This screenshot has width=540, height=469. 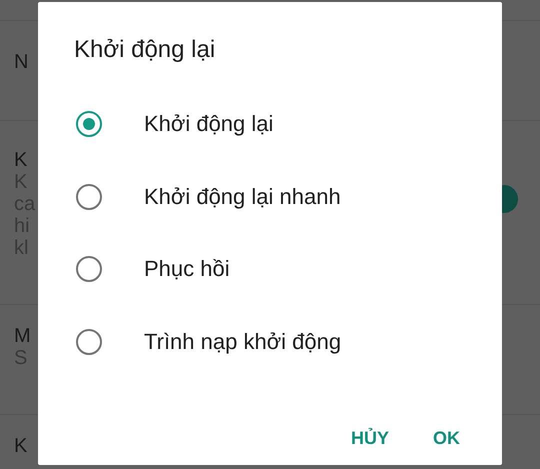 What do you see at coordinates (209, 124) in the screenshot?
I see `option-label: Khởi động lại` at bounding box center [209, 124].